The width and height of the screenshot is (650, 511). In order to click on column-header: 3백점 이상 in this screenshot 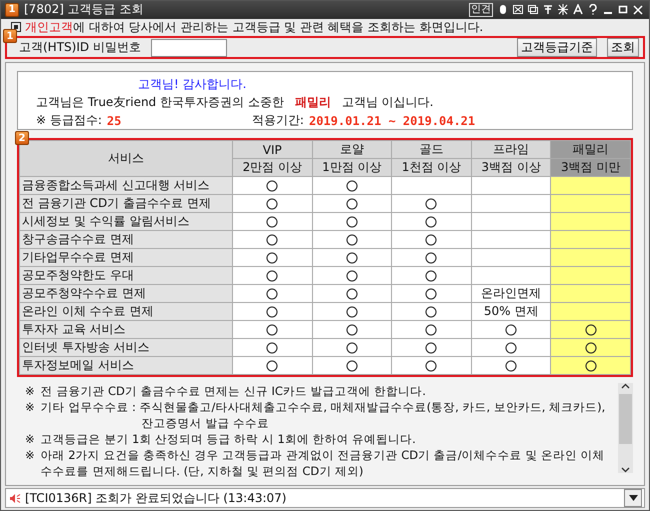, I will do `click(511, 167)`.